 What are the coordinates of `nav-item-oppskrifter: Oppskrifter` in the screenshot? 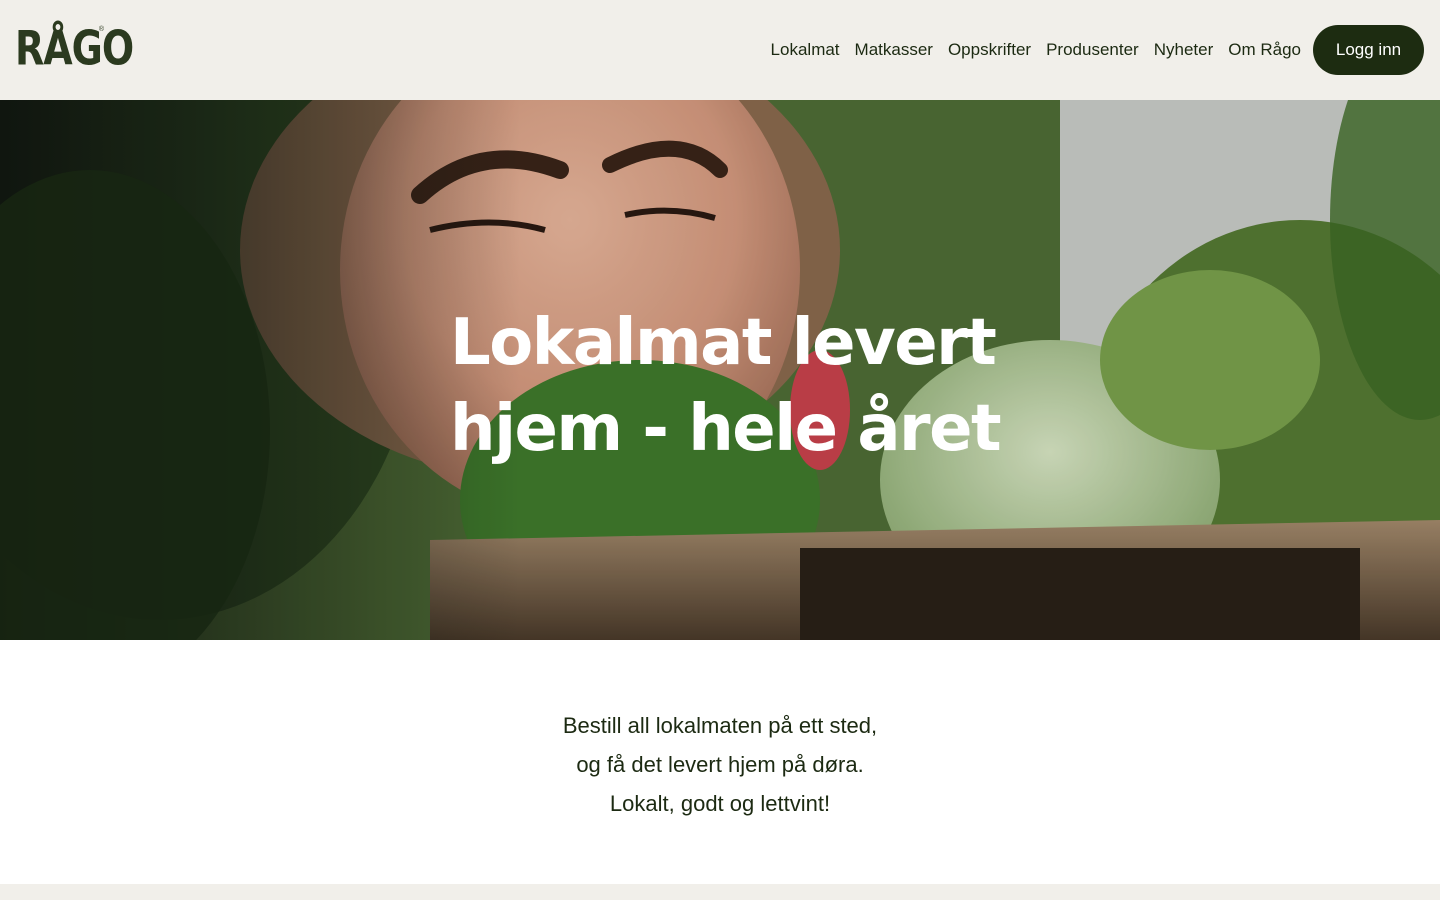 It's located at (989, 50).